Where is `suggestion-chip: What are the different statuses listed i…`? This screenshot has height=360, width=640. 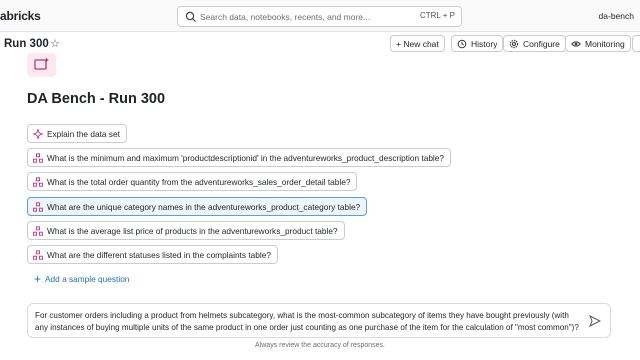 suggestion-chip: What are the different statuses listed i… is located at coordinates (152, 254).